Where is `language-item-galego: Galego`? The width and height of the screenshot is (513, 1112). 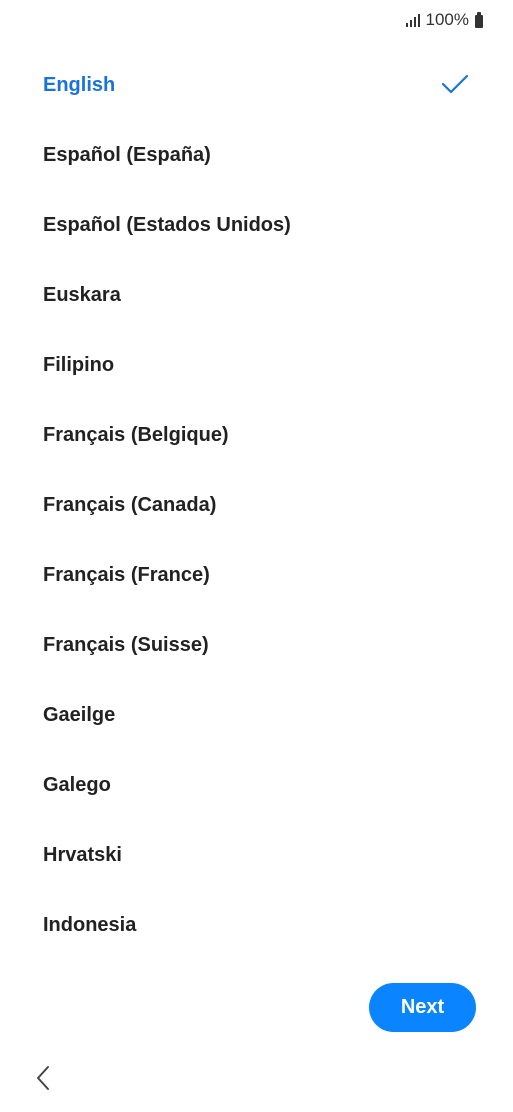
language-item-galego: Galego is located at coordinates (256, 785).